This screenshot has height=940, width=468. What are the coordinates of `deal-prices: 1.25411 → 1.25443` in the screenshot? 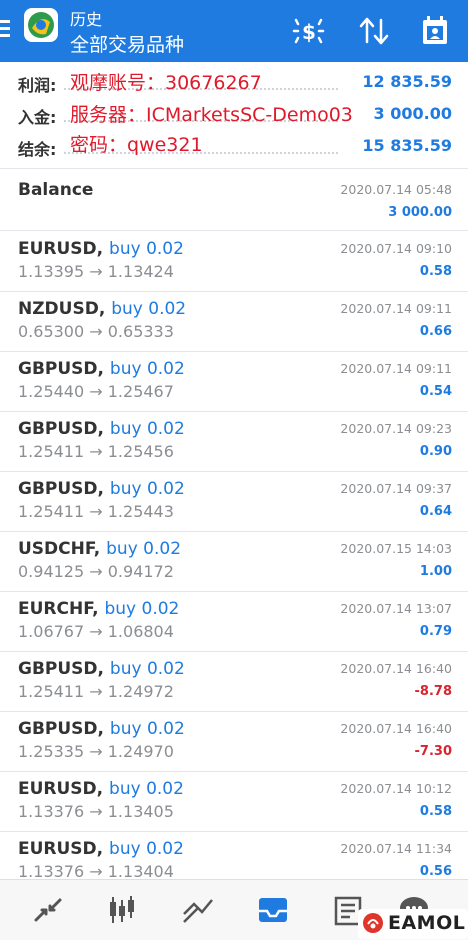 It's located at (96, 511).